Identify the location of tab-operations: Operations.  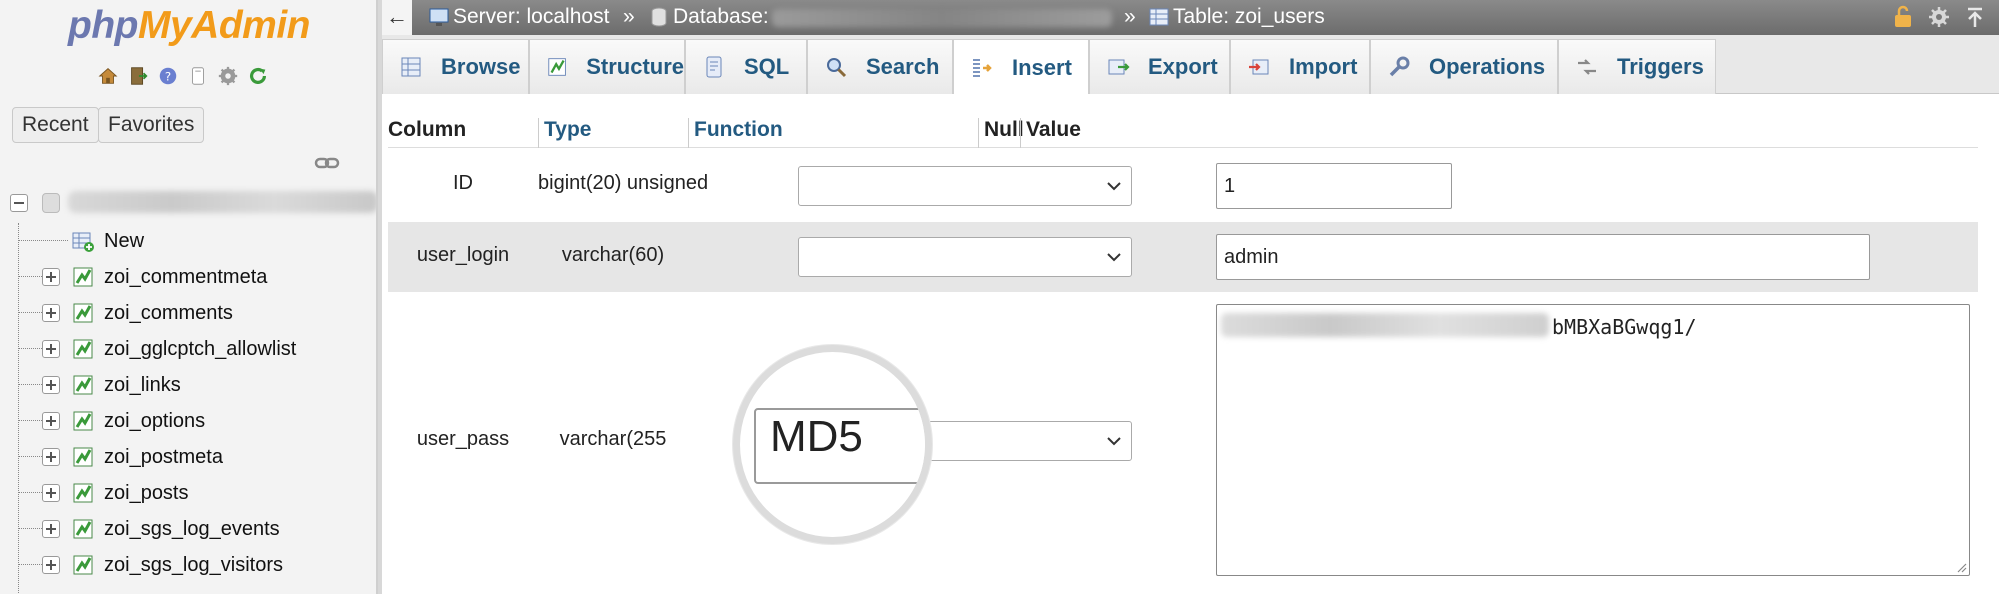
(1464, 66).